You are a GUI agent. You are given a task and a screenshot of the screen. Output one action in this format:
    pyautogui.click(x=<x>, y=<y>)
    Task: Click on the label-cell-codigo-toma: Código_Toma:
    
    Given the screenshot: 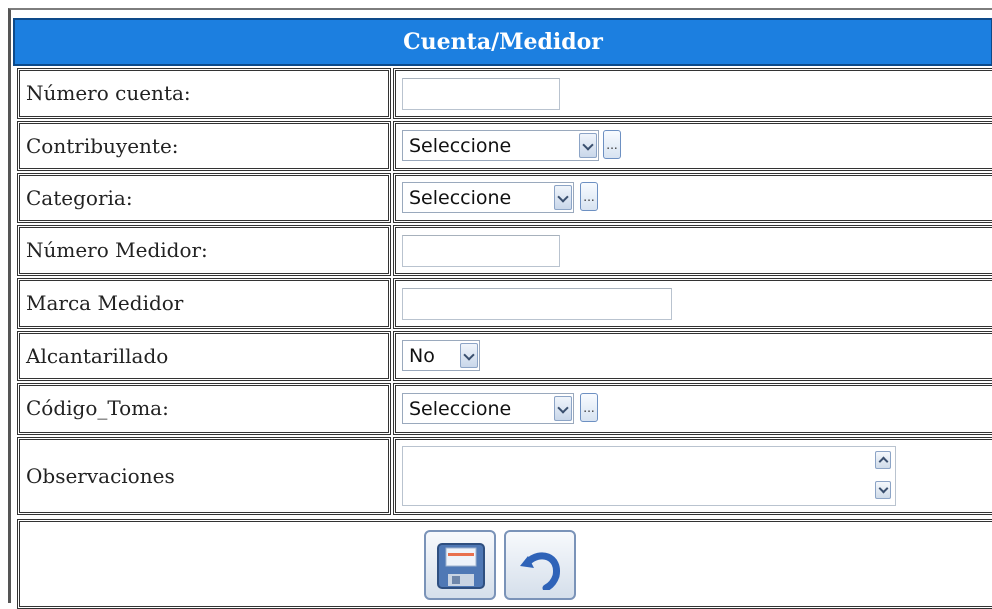 What is the action you would take?
    pyautogui.click(x=204, y=409)
    